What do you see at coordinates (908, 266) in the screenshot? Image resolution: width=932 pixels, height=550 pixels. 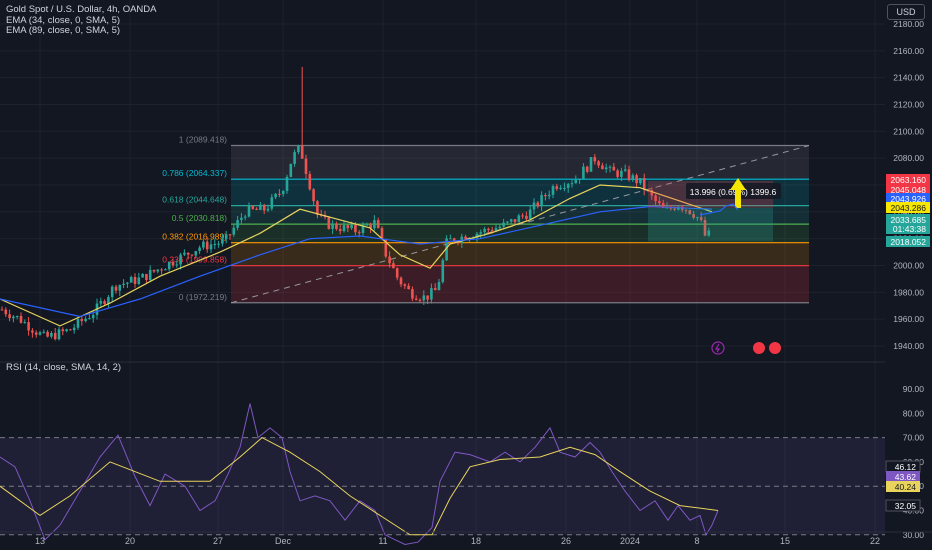 I see `price-tick-label: 2000.00` at bounding box center [908, 266].